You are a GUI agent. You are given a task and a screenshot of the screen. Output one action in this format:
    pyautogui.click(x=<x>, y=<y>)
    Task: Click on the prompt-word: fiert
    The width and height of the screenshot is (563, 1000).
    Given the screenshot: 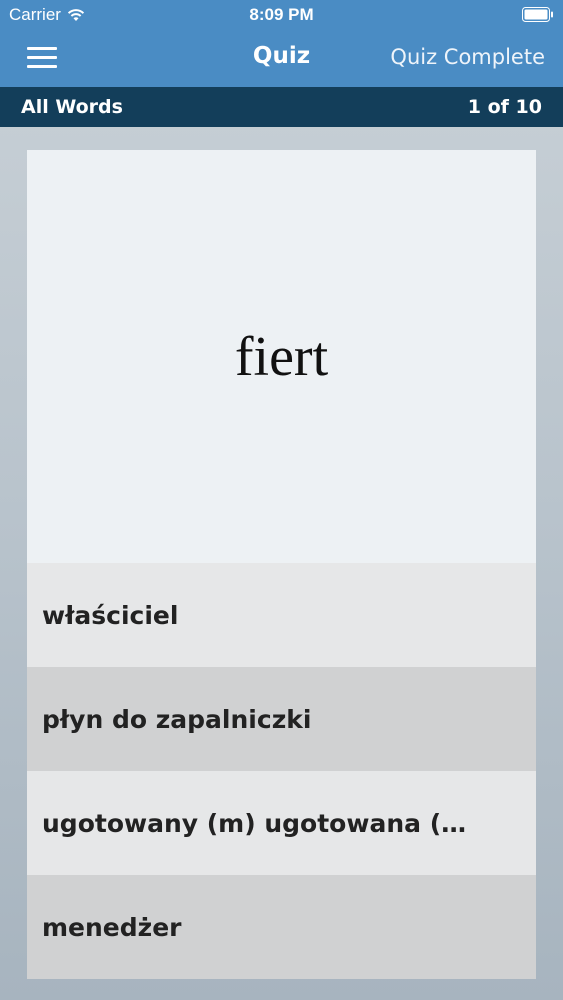 What is the action you would take?
    pyautogui.click(x=281, y=356)
    